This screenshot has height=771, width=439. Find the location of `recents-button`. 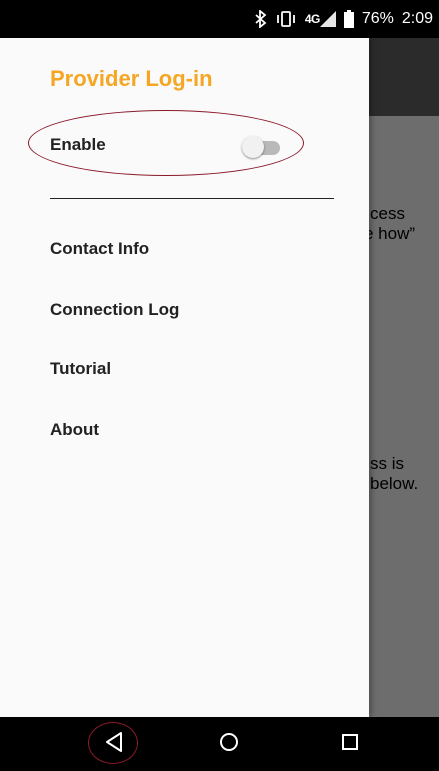

recents-button is located at coordinates (350, 744).